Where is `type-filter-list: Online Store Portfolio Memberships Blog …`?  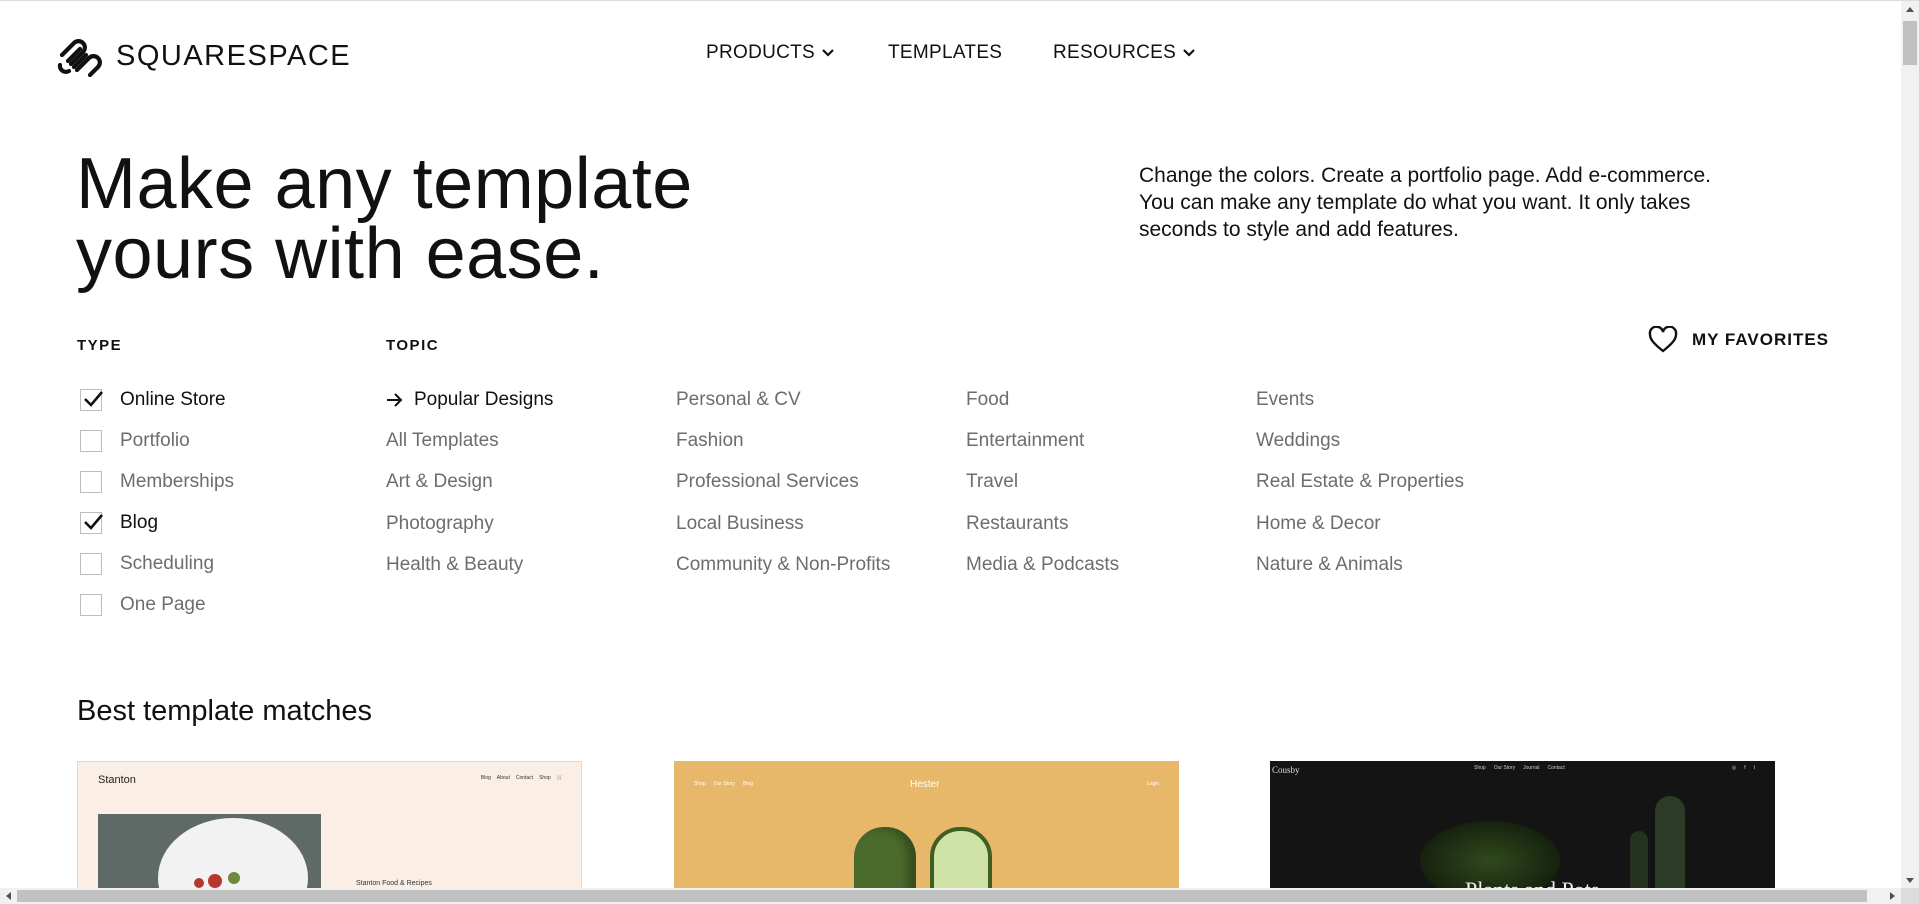
type-filter-list: Online Store Portfolio Memberships Blog … is located at coordinates (157, 502).